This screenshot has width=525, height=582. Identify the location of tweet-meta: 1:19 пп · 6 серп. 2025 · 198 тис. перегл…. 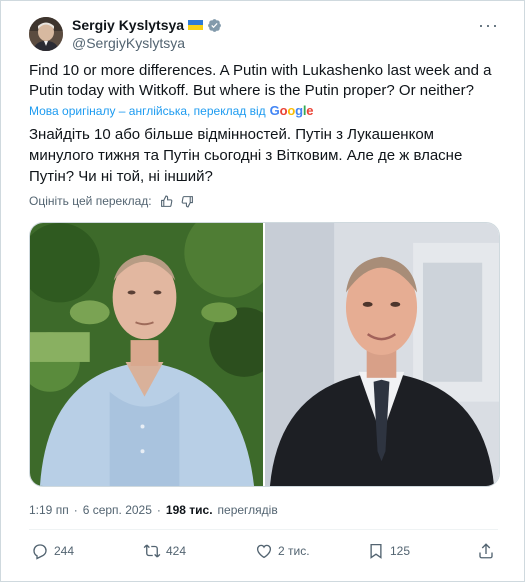
(153, 510).